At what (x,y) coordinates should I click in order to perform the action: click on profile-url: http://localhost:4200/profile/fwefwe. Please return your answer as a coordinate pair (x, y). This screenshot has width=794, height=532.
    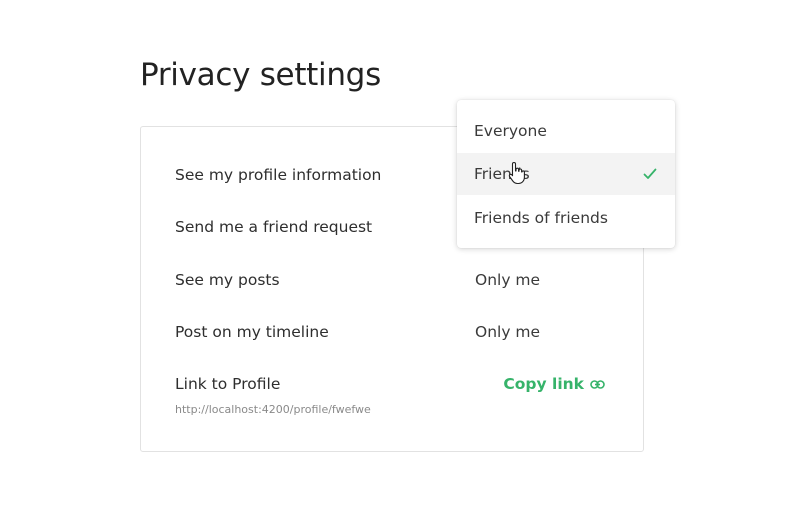
    Looking at the image, I should click on (273, 409).